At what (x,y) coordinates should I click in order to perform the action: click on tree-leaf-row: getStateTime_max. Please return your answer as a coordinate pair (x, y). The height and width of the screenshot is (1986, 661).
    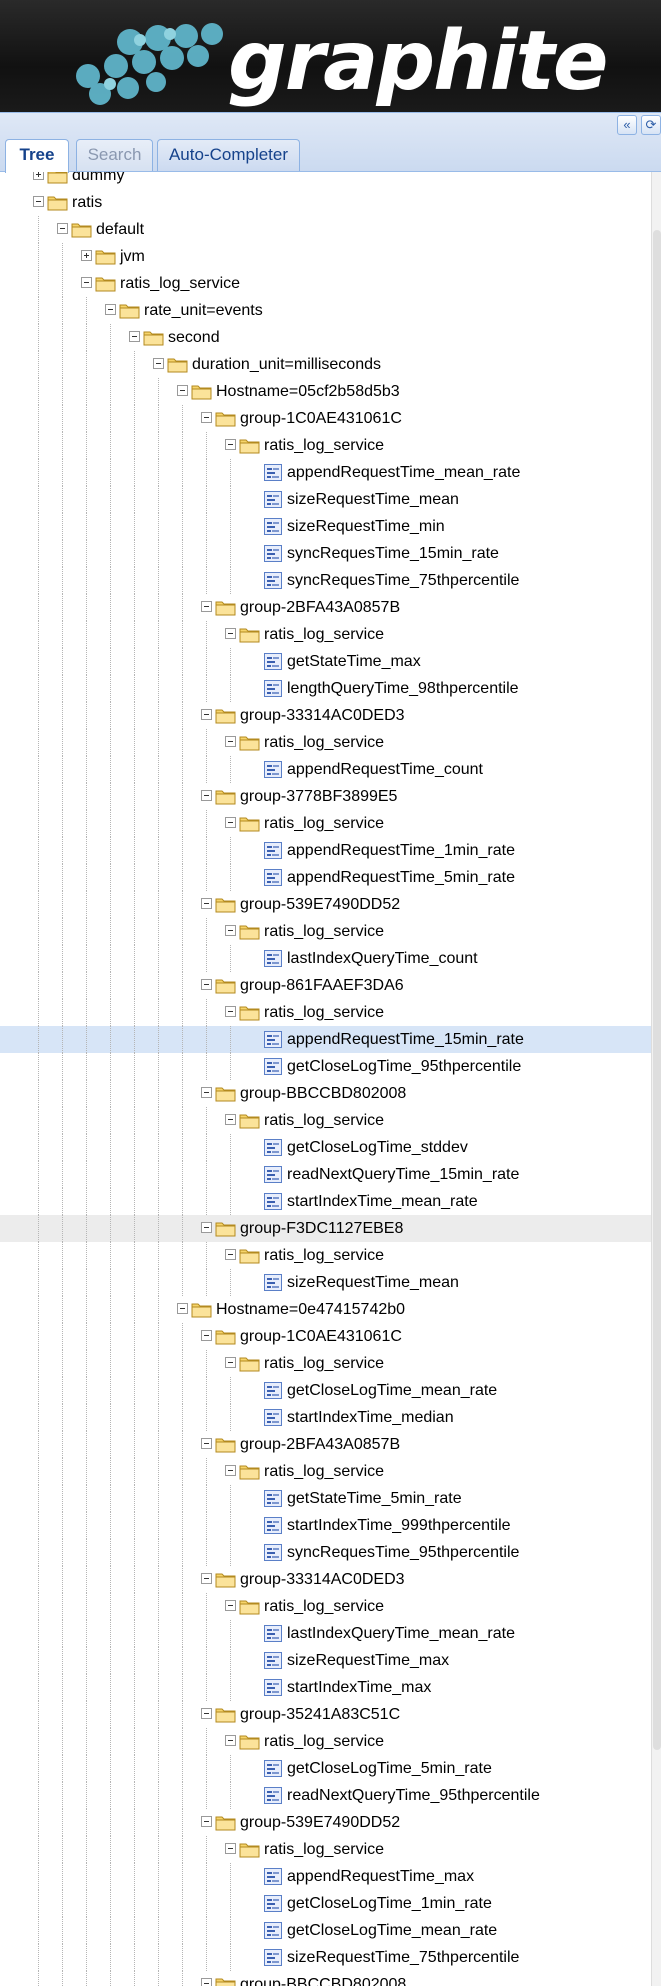
    Looking at the image, I should click on (325, 661).